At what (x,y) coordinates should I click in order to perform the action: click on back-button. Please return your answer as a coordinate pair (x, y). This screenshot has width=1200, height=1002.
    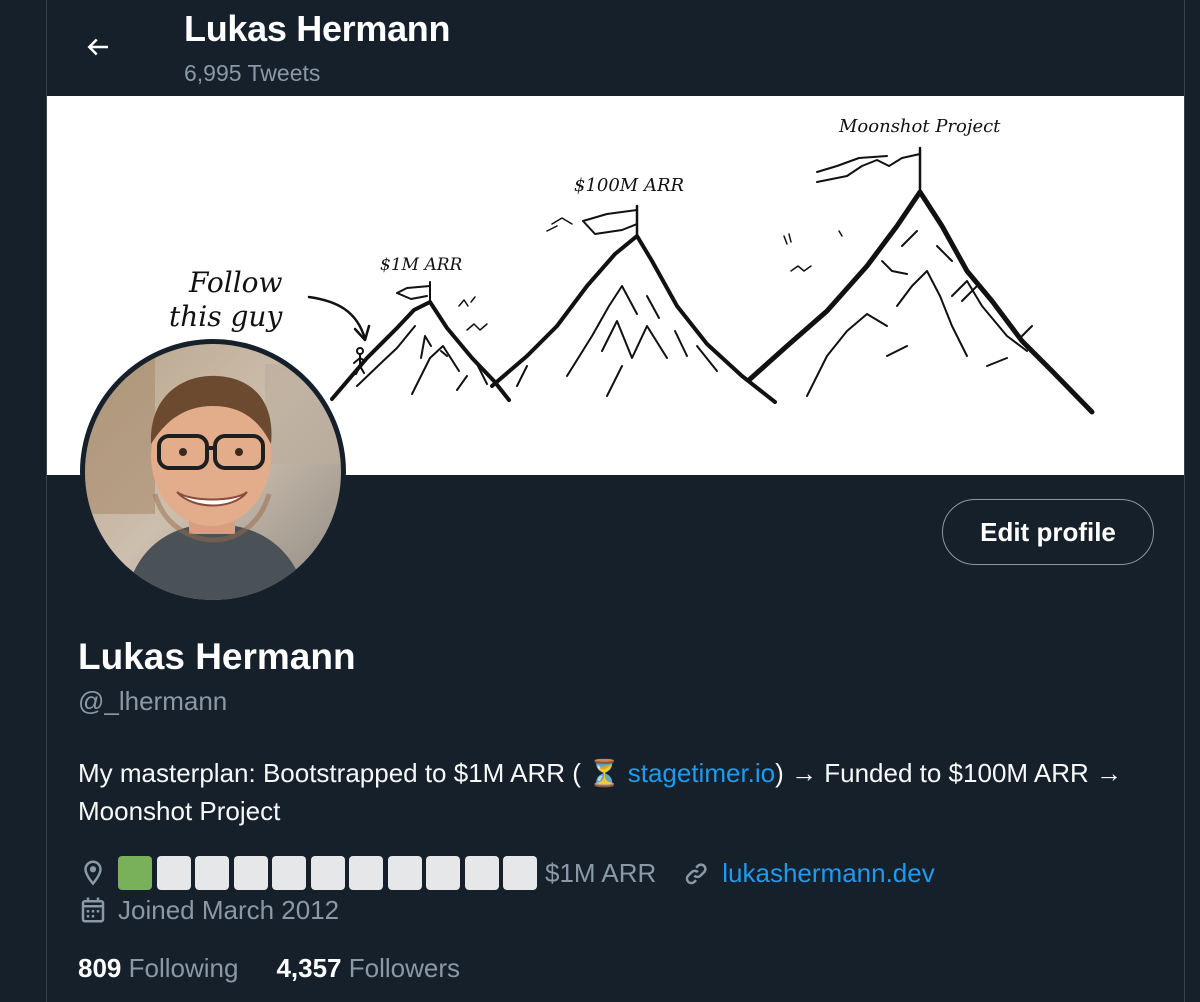
    Looking at the image, I should click on (98, 47).